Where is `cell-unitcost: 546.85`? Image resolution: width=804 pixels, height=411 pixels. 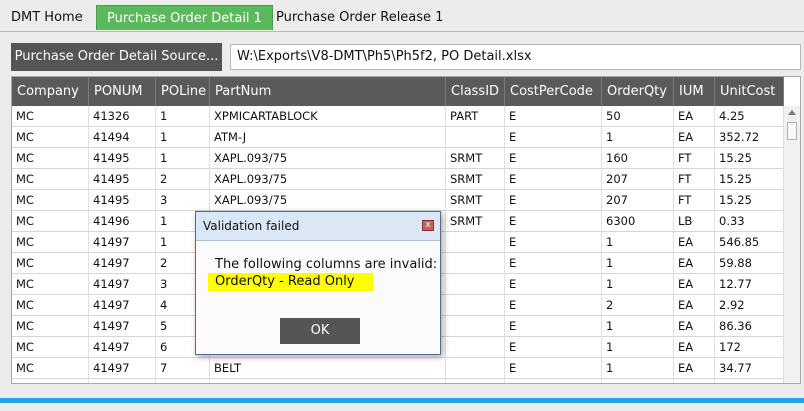
cell-unitcost: 546.85 is located at coordinates (749, 242).